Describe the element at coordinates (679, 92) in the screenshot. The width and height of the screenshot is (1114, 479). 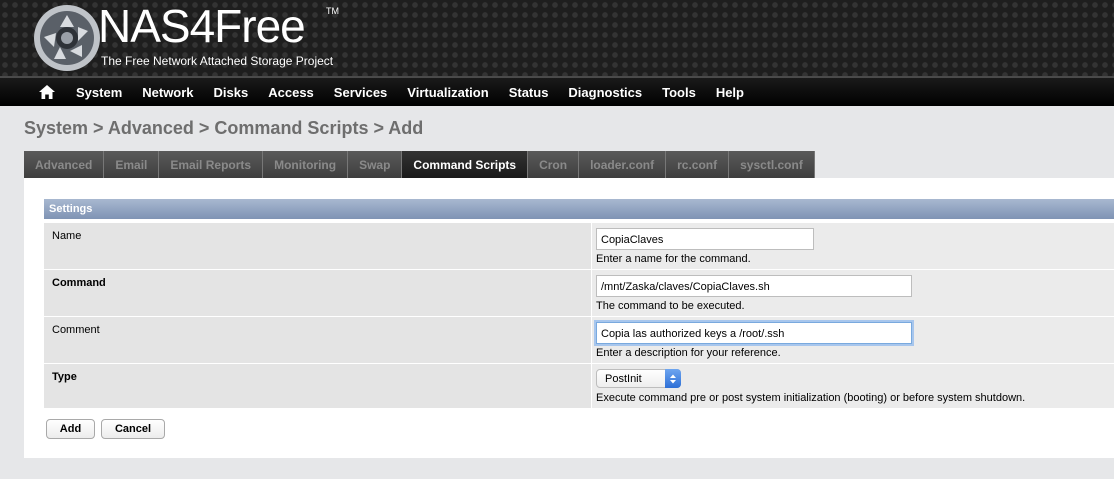
I see `nav-item-tools: Tools` at that location.